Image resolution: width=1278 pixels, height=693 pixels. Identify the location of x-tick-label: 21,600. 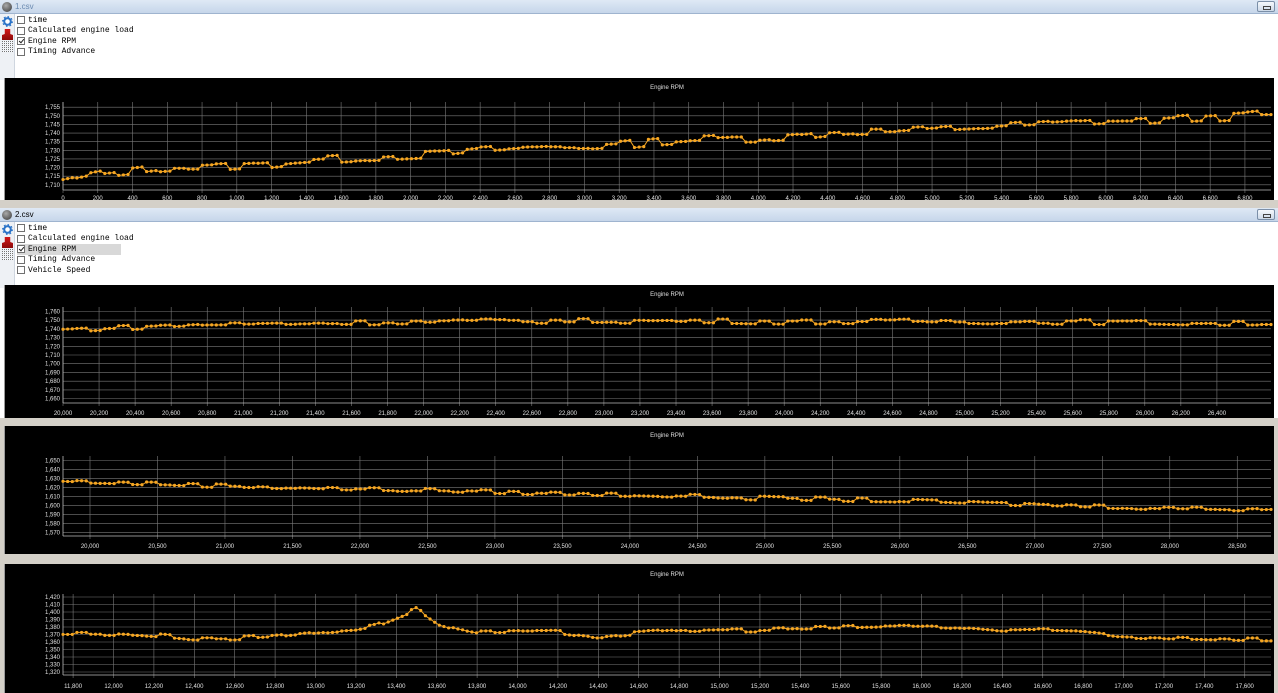
(351, 414).